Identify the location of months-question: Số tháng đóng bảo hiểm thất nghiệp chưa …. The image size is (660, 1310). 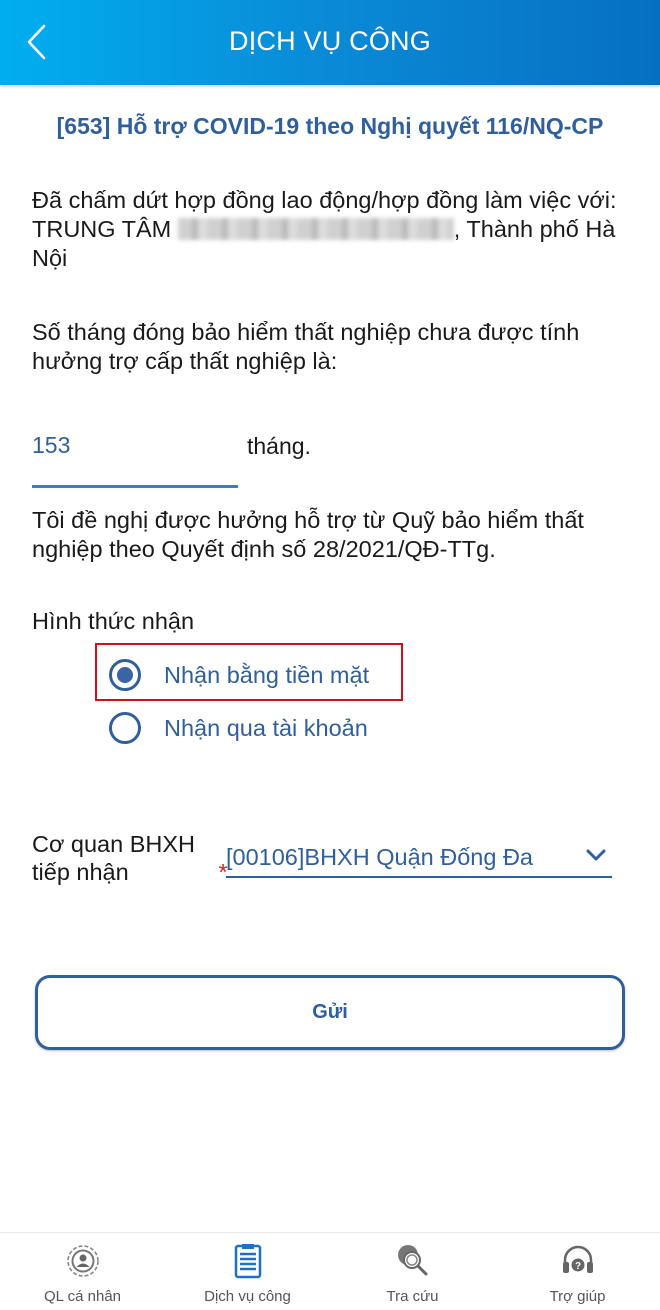
(306, 346).